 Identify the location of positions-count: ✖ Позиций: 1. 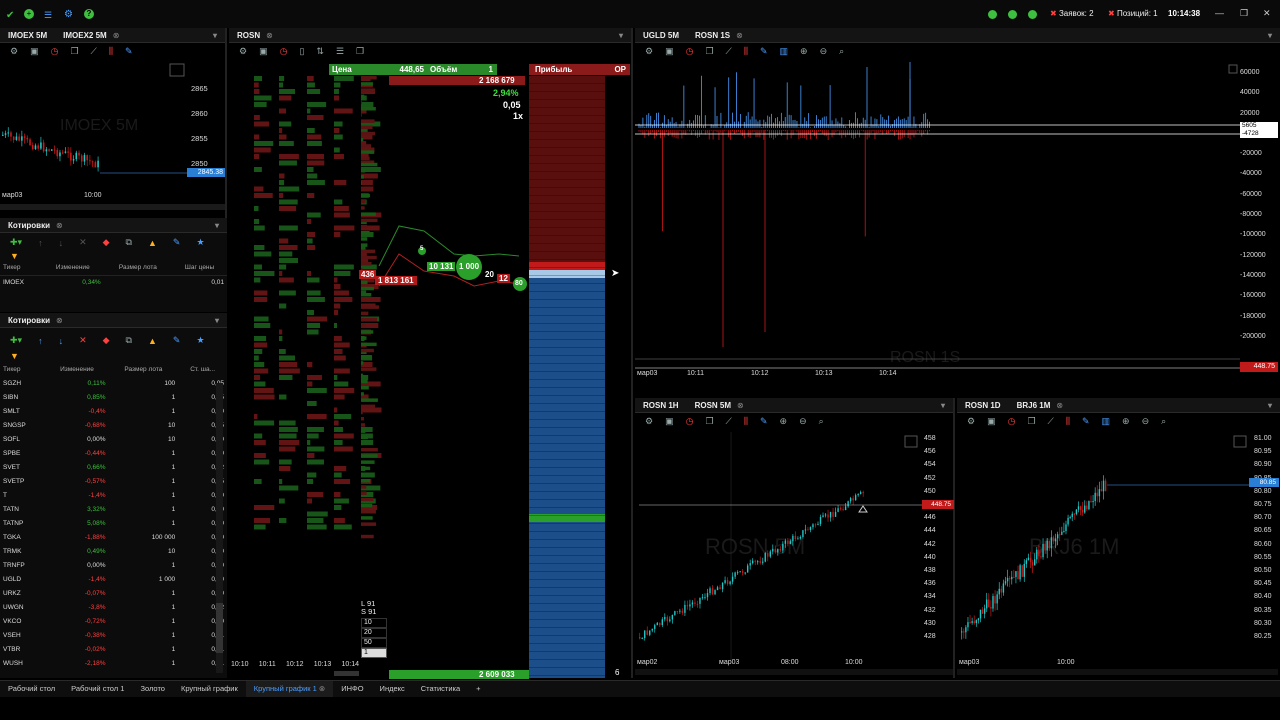
(1133, 13).